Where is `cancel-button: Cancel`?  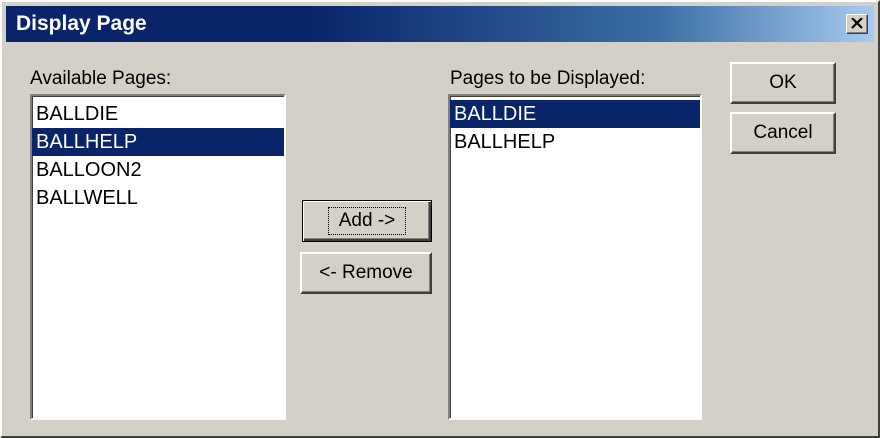
cancel-button: Cancel is located at coordinates (783, 133).